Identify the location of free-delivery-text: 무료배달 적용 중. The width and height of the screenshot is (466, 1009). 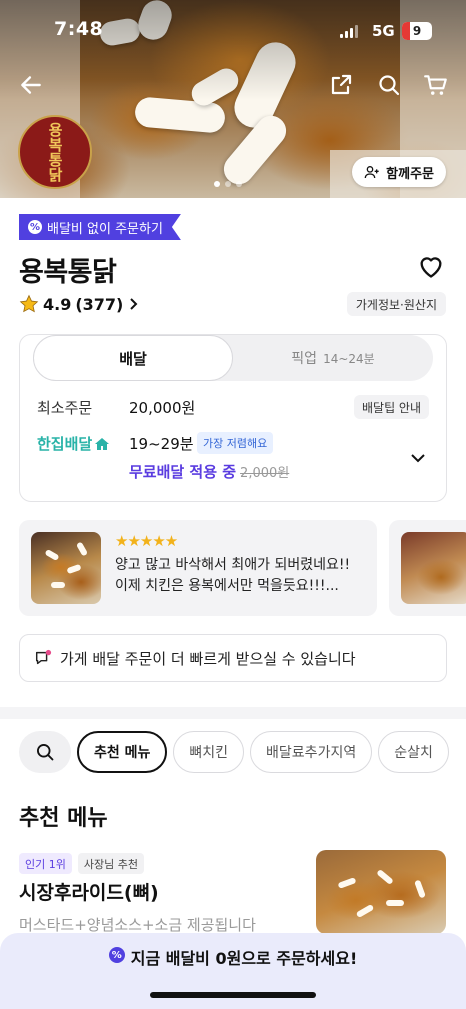
(183, 472).